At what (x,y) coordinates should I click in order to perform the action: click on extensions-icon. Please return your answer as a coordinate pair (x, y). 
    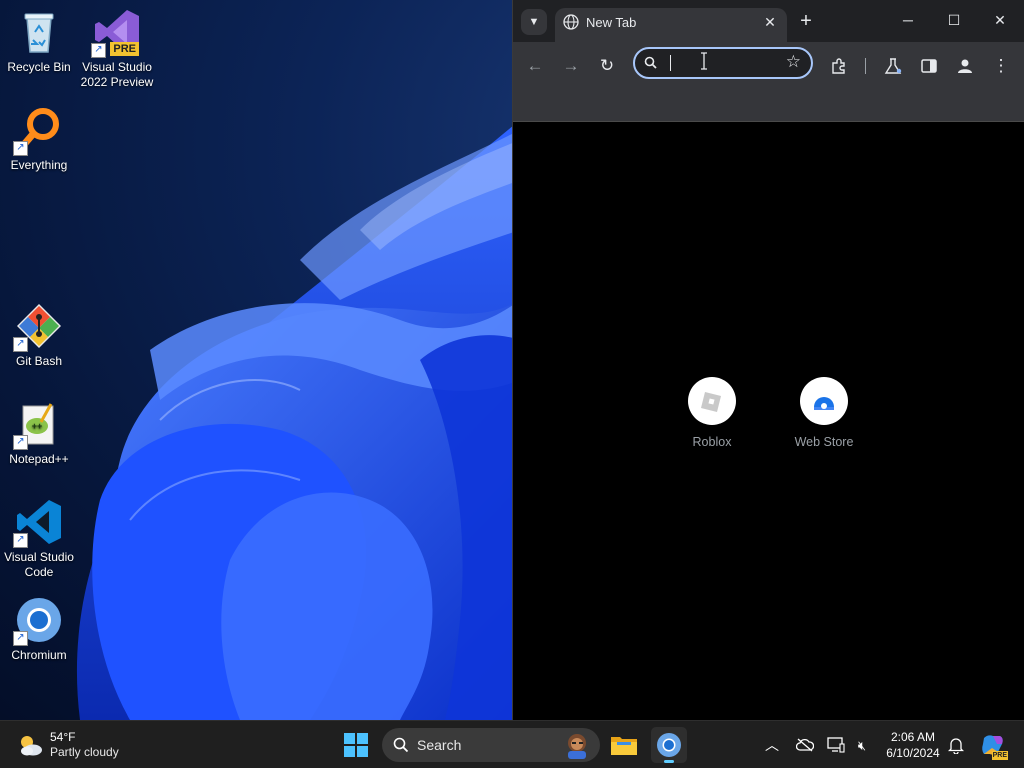
    Looking at the image, I should click on (838, 66).